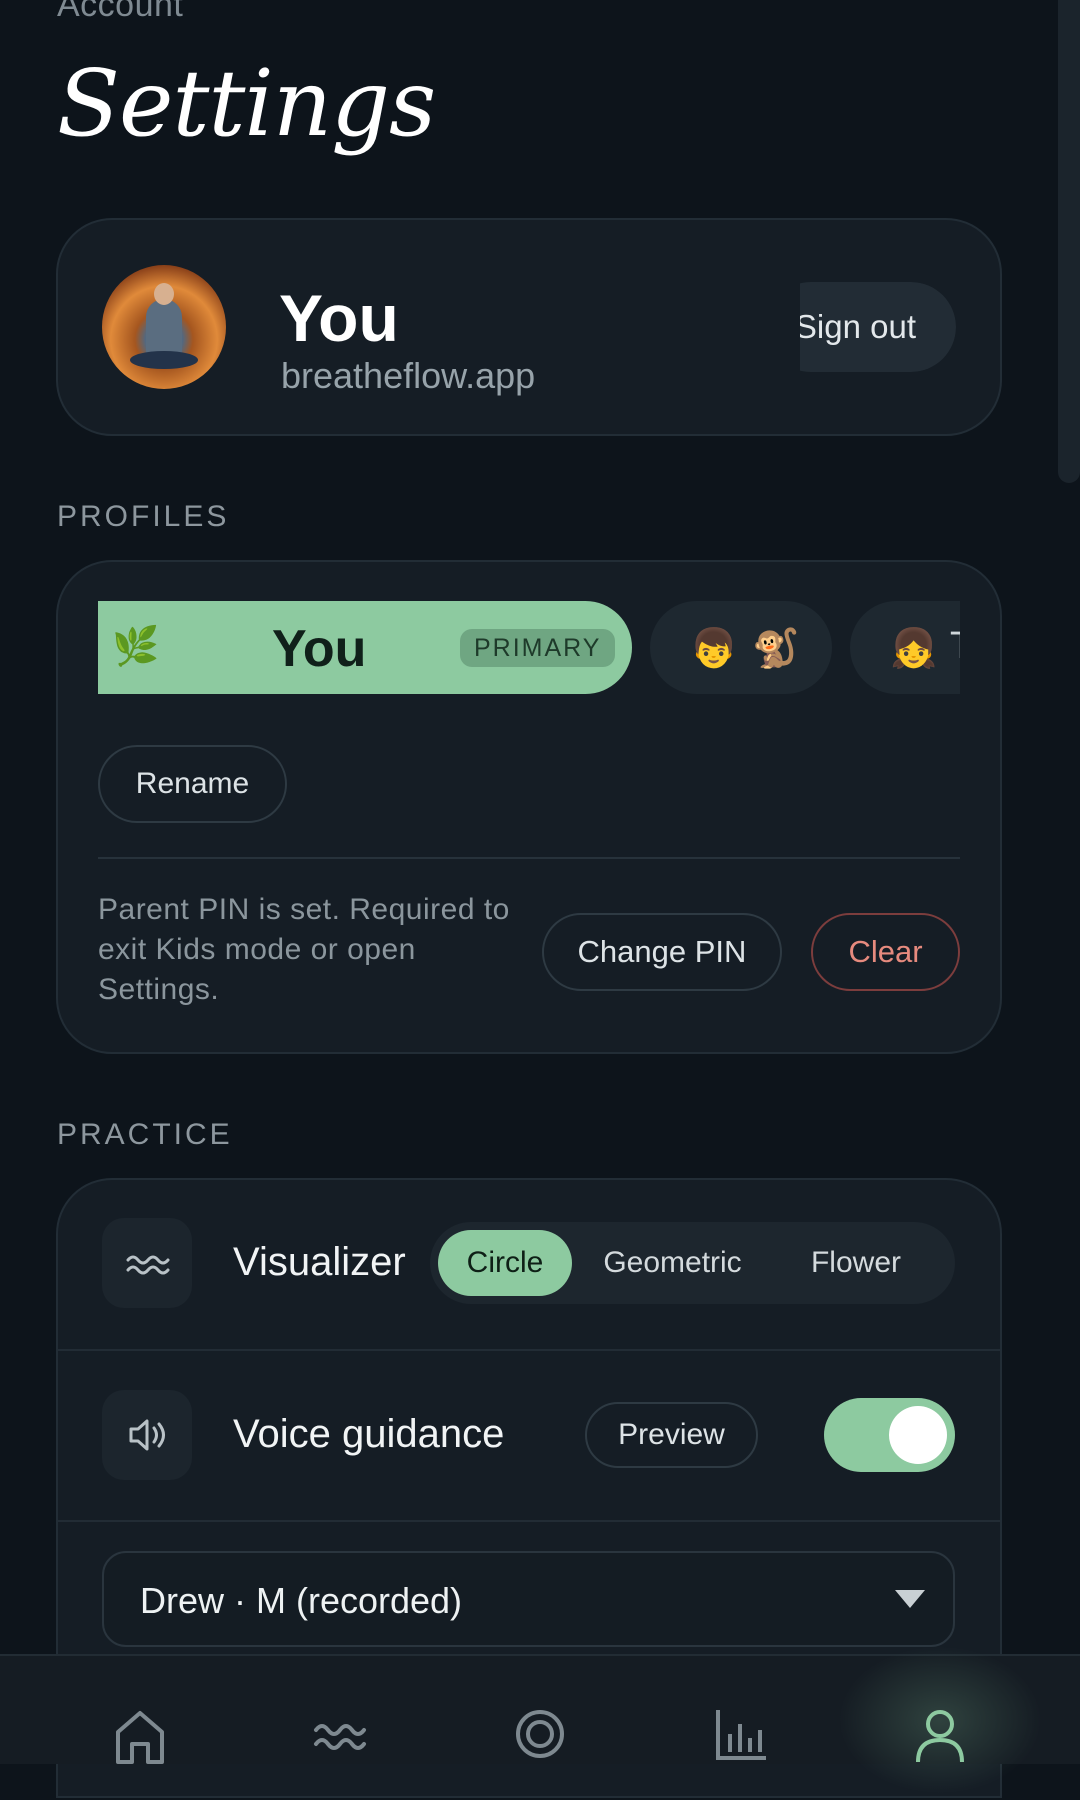 This screenshot has height=1800, width=1080. I want to click on page-title: Settings, so click(246, 103).